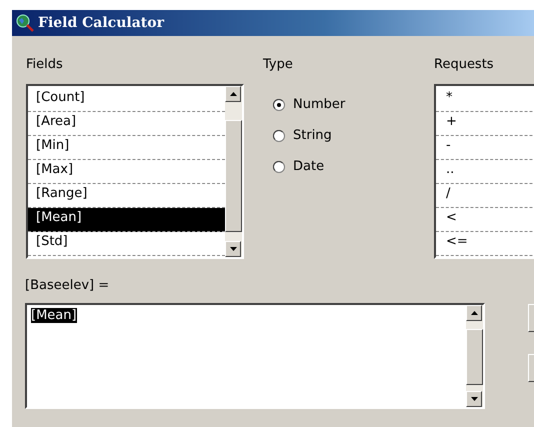  What do you see at coordinates (278, 65) in the screenshot?
I see `group-label: Type` at bounding box center [278, 65].